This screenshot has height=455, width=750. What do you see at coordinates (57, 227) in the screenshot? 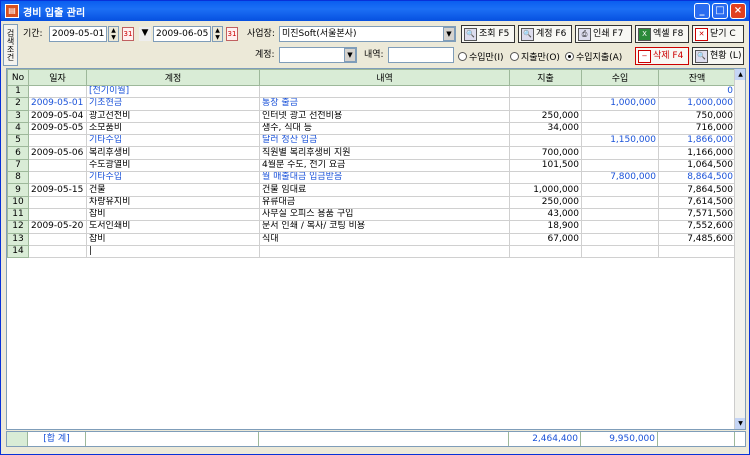
I see `cell-date: 2009-05-20` at bounding box center [57, 227].